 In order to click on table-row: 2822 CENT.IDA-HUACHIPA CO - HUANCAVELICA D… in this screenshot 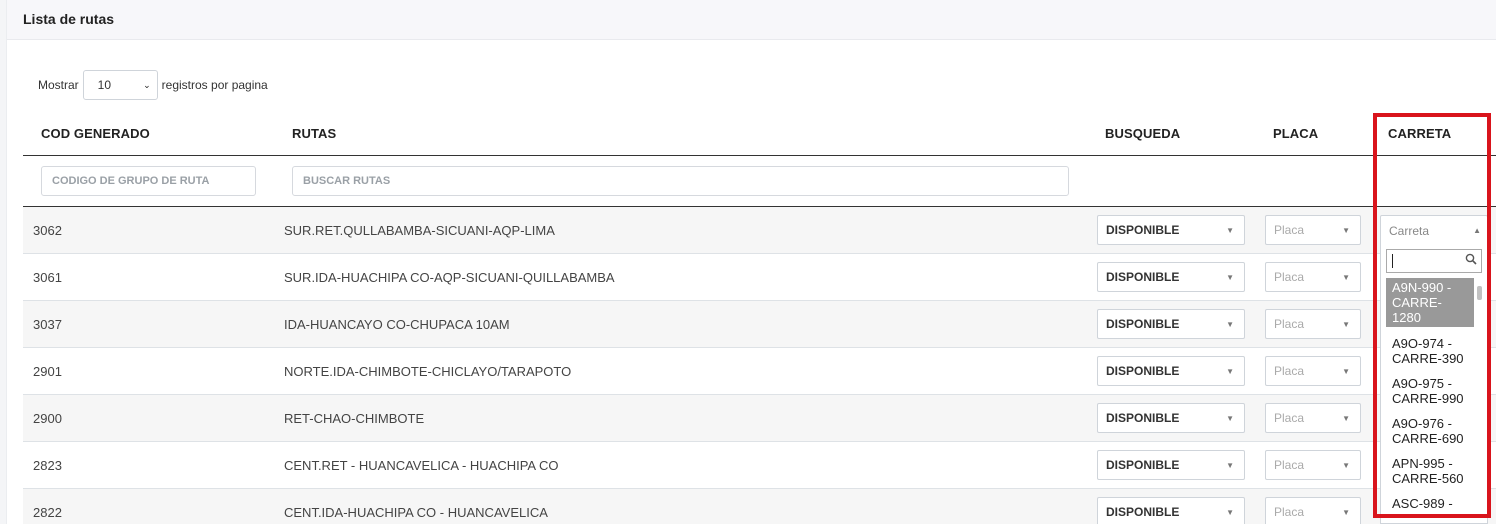, I will do `click(759, 506)`.